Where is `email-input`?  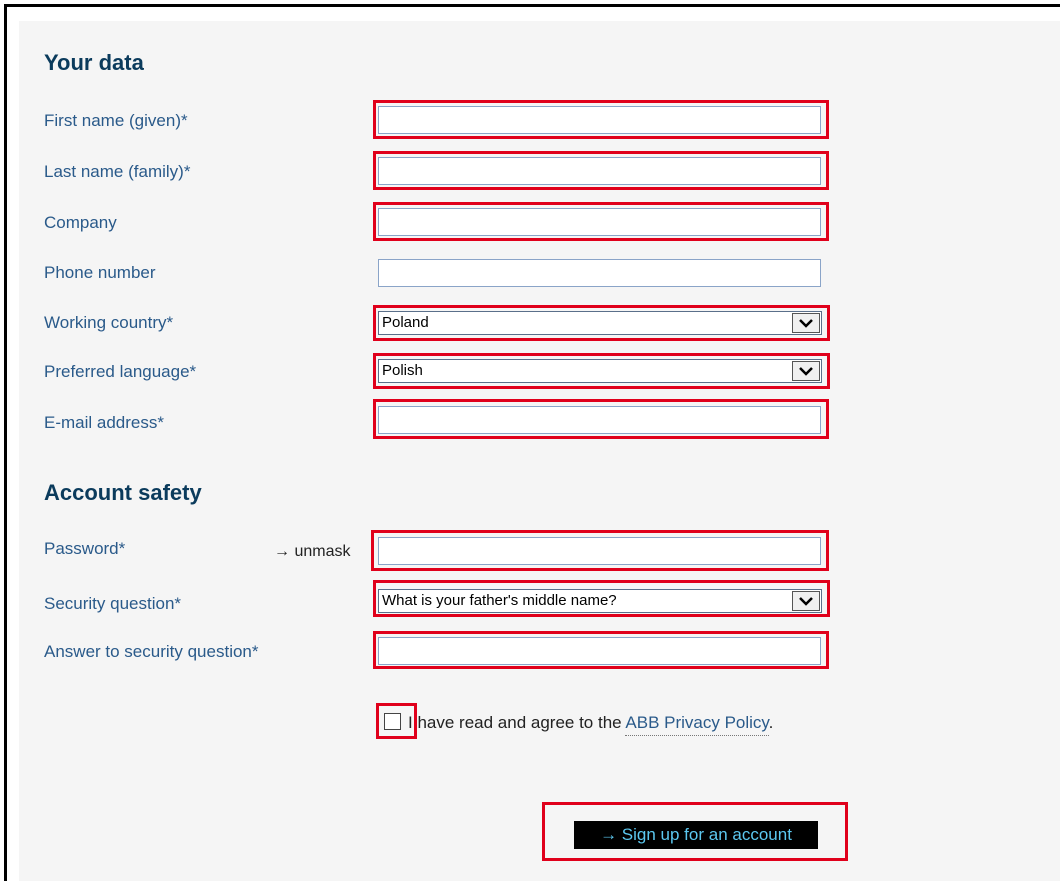
email-input is located at coordinates (599, 420).